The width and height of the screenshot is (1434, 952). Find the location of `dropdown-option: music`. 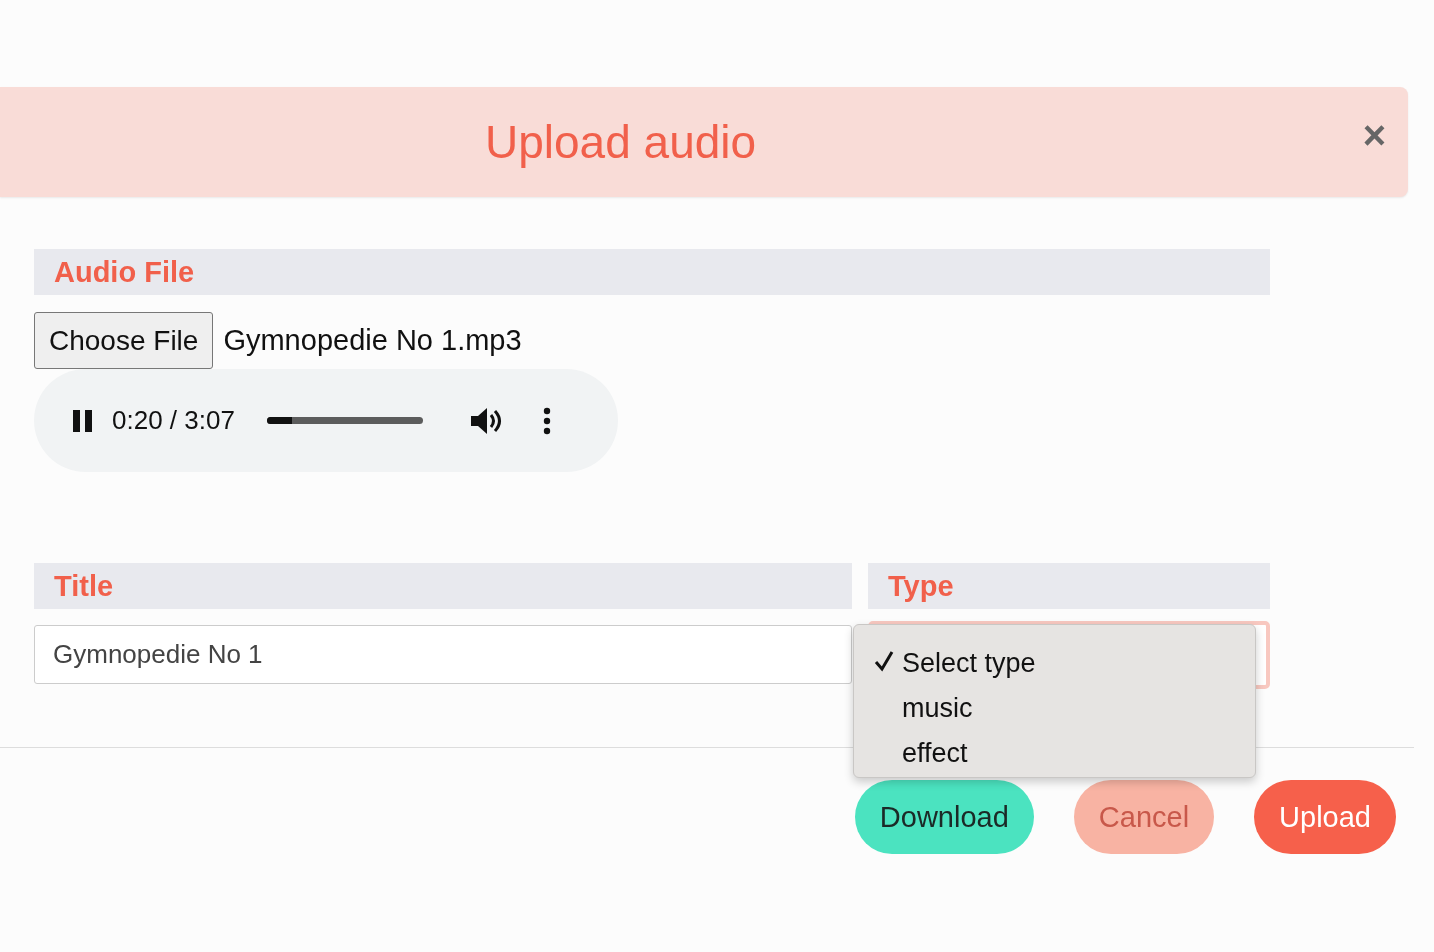

dropdown-option: music is located at coordinates (1054, 708).